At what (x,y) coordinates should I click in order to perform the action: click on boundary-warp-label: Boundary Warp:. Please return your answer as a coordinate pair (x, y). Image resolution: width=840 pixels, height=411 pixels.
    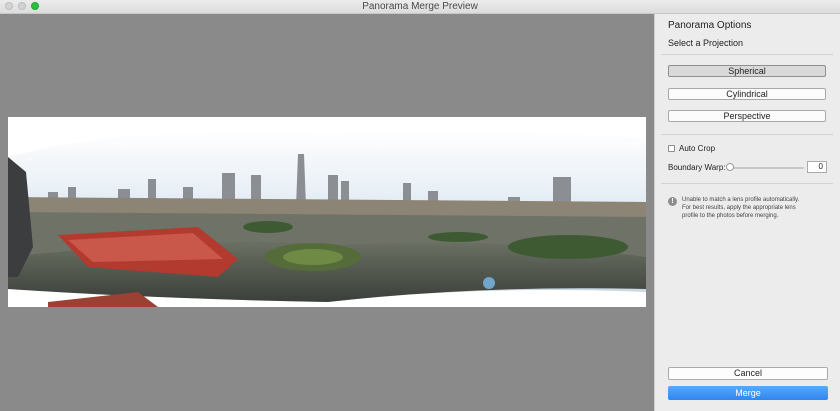
    Looking at the image, I should click on (697, 167).